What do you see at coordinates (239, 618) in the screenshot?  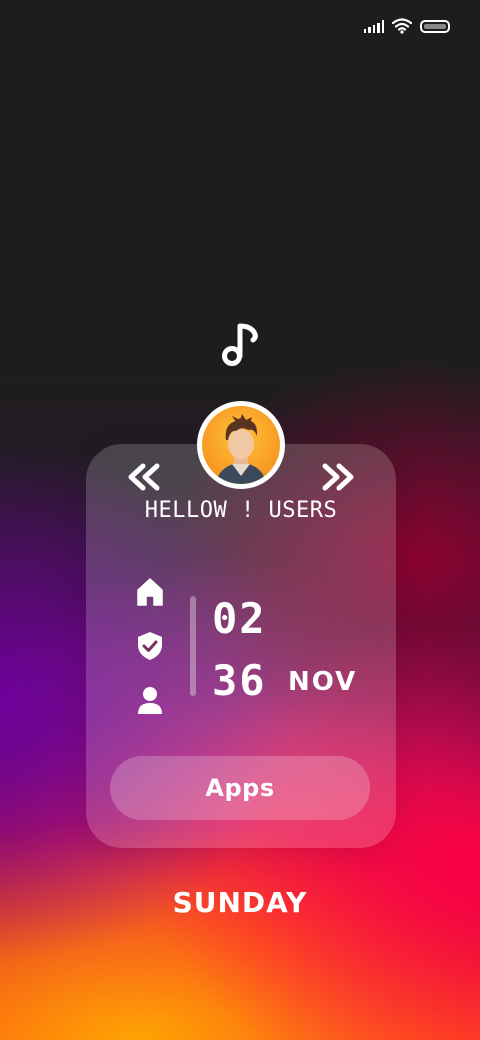 I see `time-hour: 02` at bounding box center [239, 618].